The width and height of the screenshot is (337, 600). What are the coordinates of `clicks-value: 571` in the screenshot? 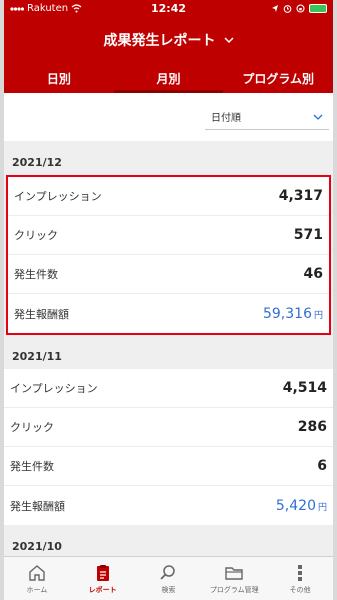 It's located at (308, 235).